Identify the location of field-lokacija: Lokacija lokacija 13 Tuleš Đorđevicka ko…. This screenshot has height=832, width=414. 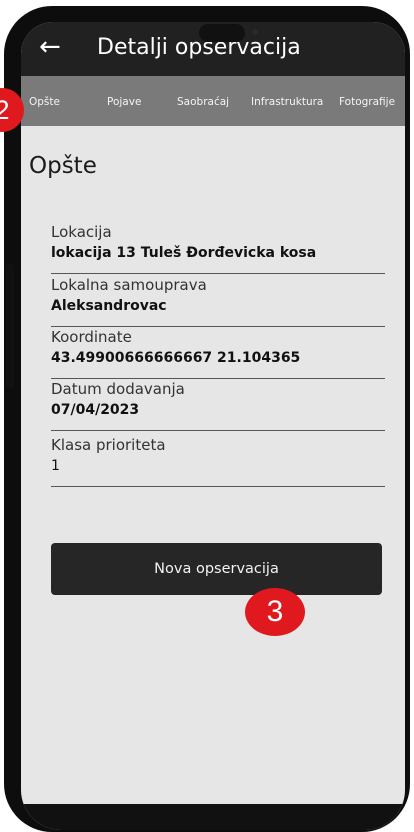
(218, 247).